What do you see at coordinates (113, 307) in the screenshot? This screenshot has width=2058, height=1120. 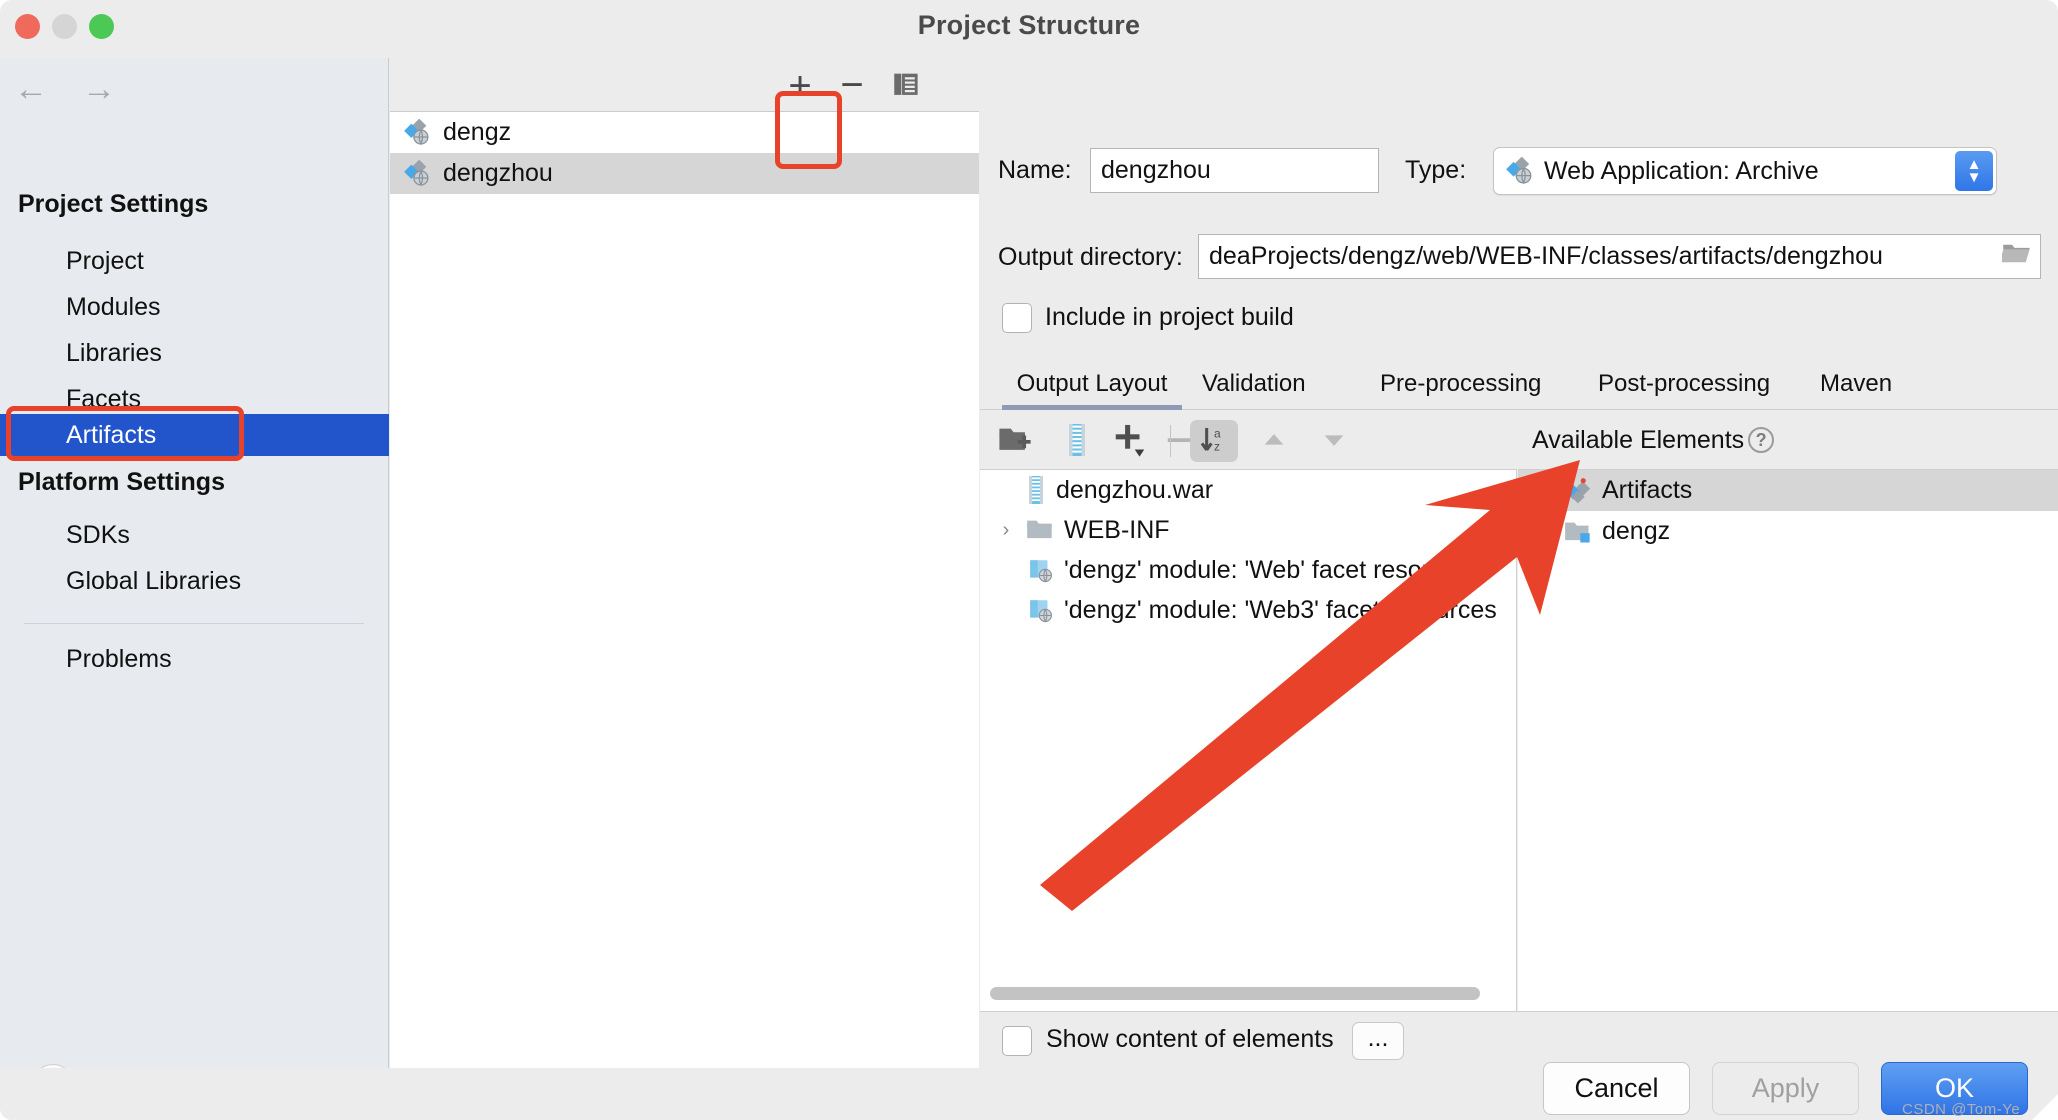 I see `sidebar-item-label: Modules` at bounding box center [113, 307].